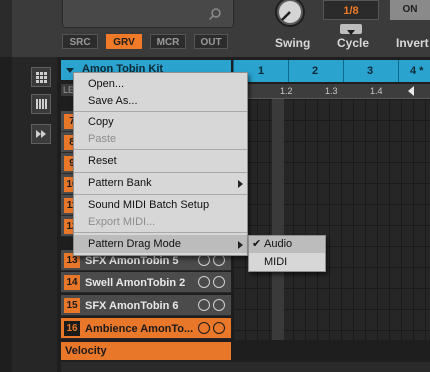  I want to click on menu-item-pattern-drag-mode: Pattern Drag Mode, so click(134, 244).